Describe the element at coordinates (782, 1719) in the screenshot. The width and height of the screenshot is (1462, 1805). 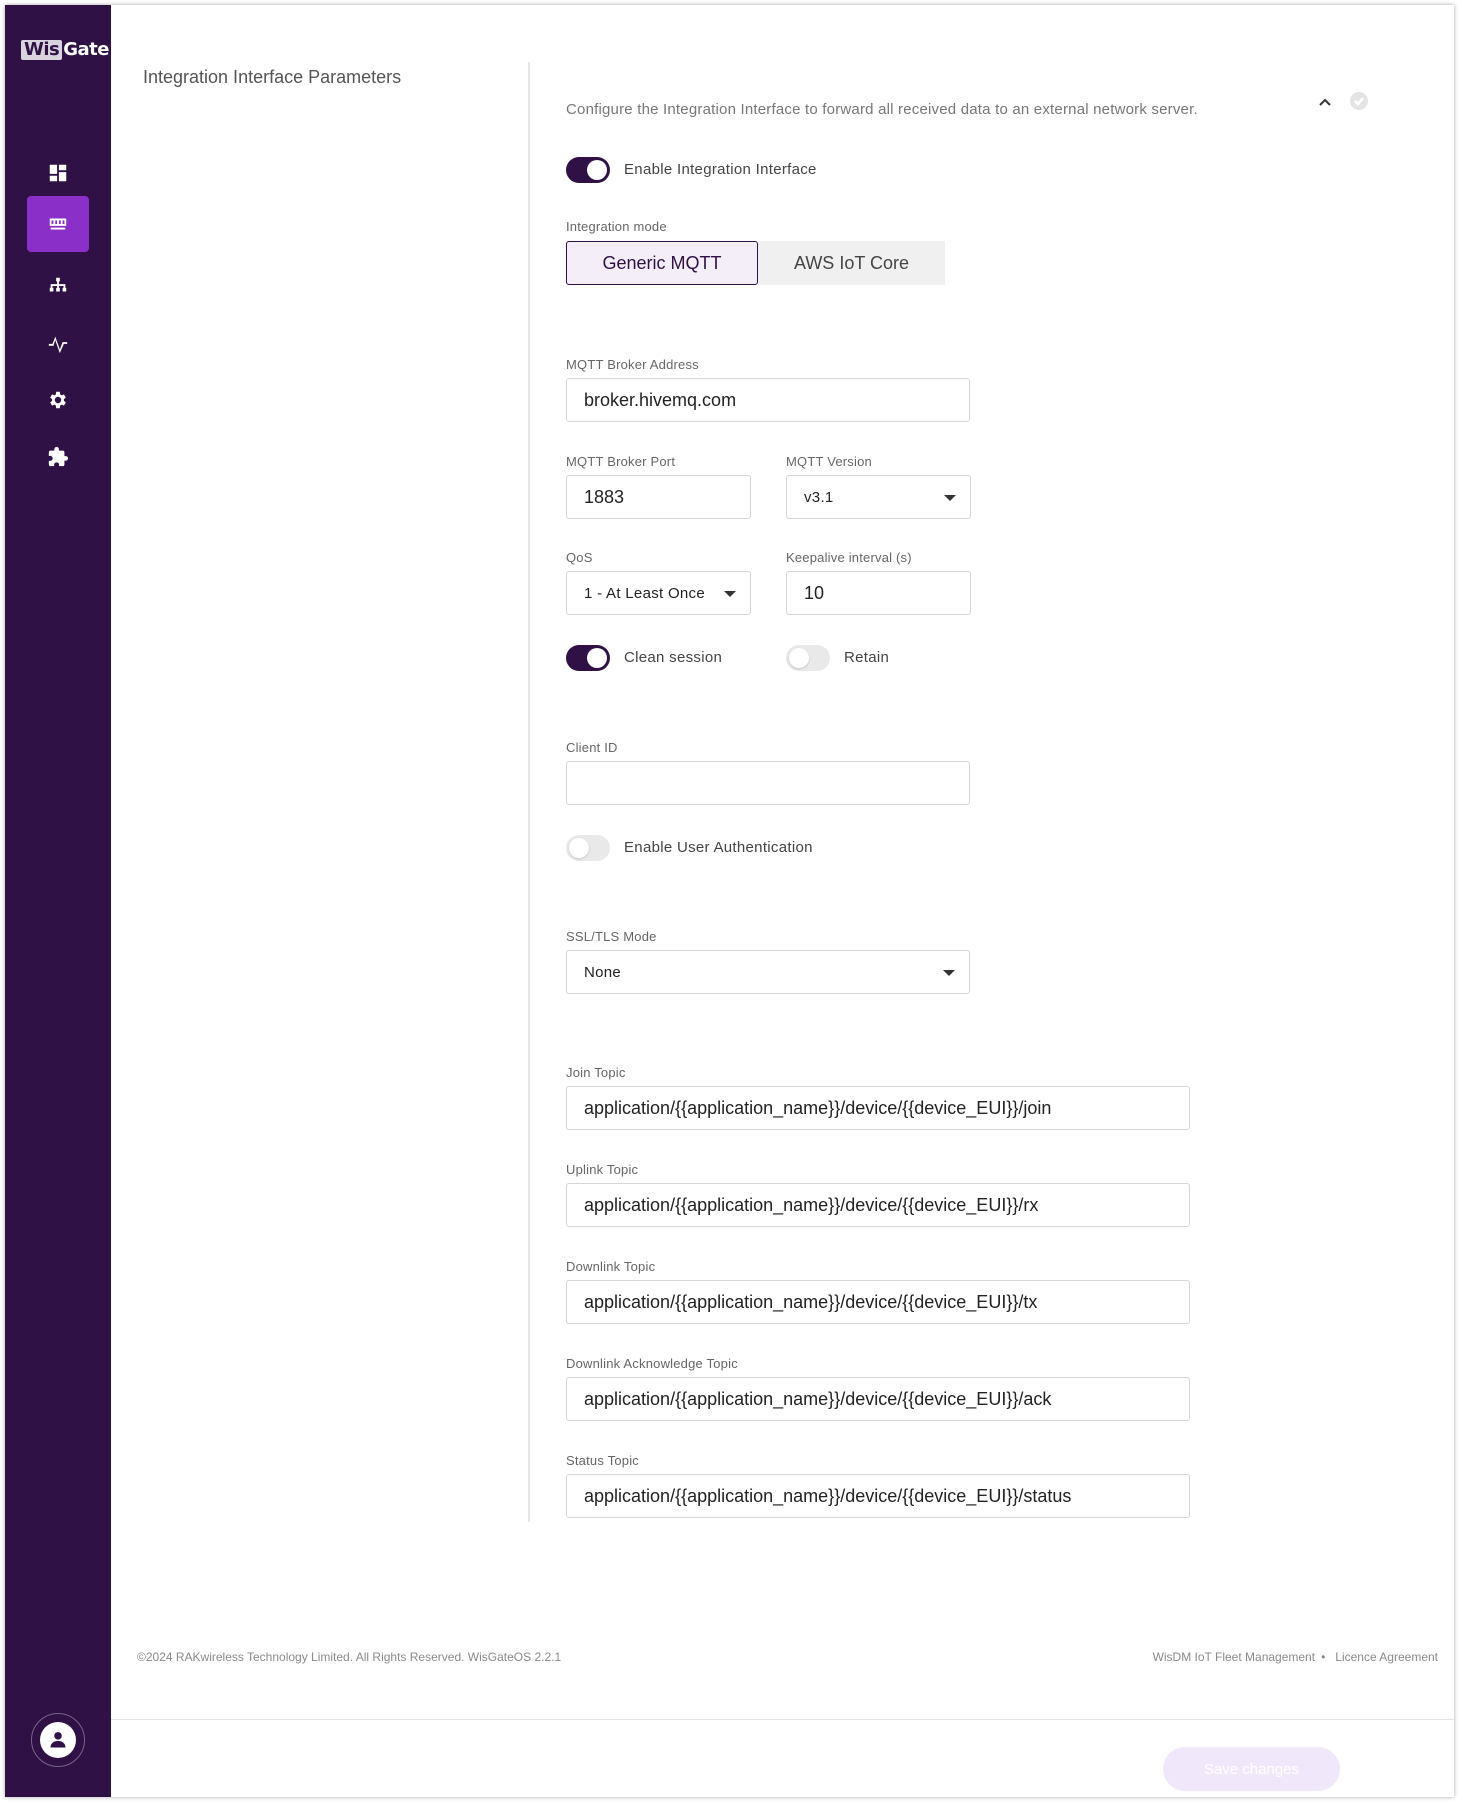
I see `footer-divider` at that location.